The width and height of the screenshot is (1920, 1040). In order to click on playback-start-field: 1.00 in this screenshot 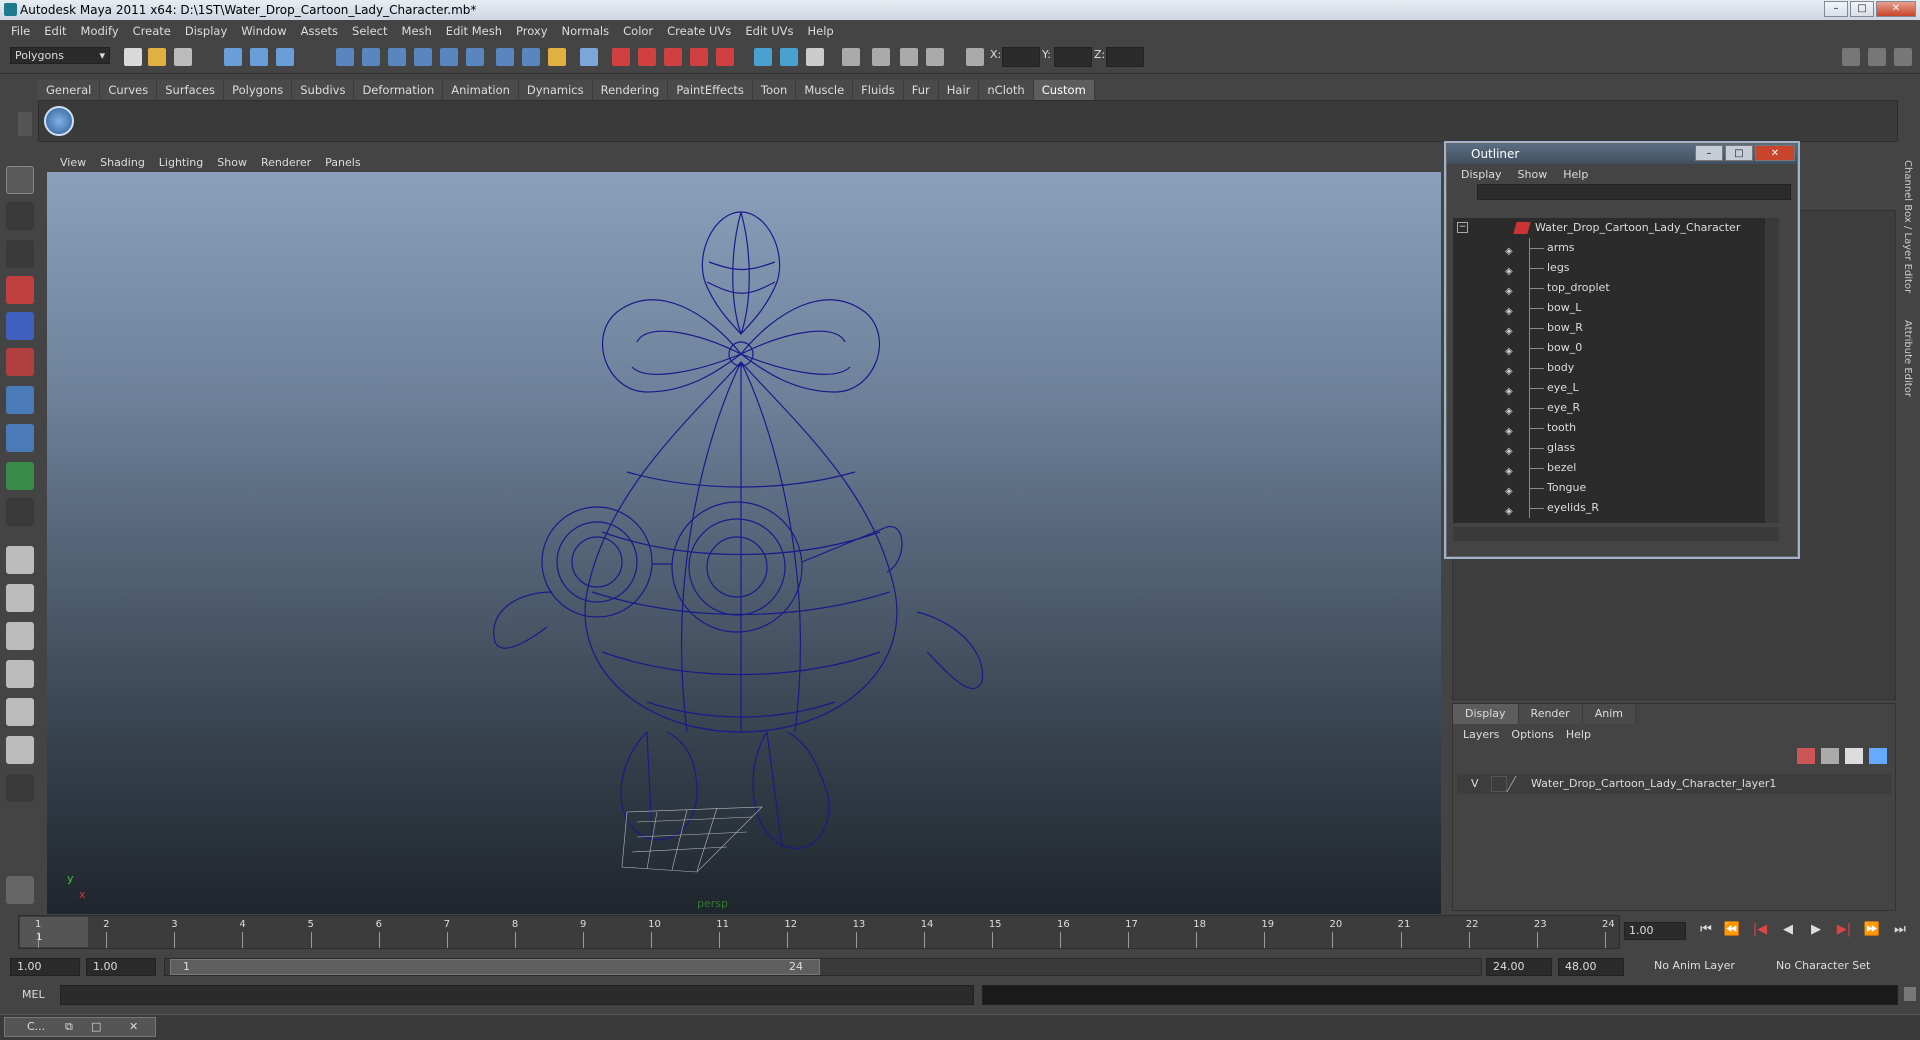, I will do `click(121, 967)`.